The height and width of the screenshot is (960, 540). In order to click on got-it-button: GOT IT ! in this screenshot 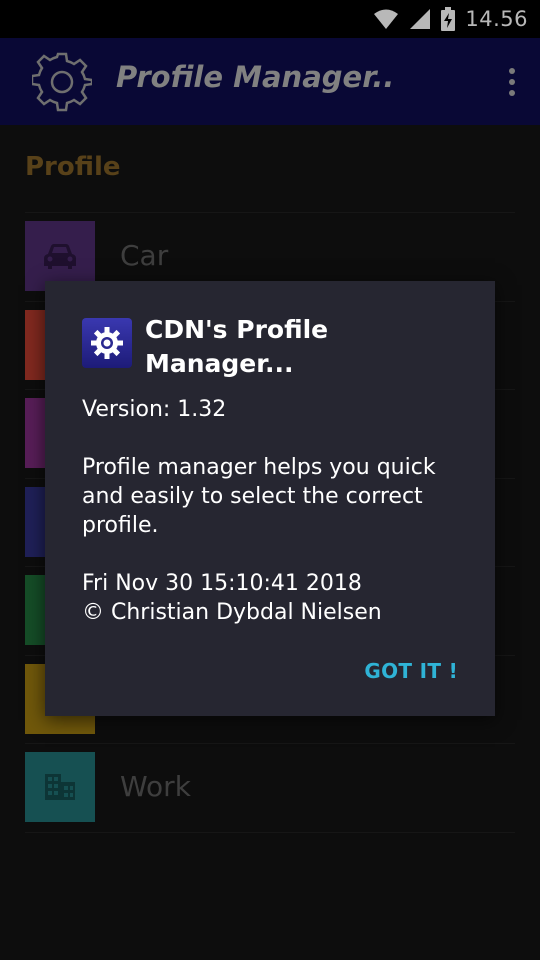, I will do `click(411, 671)`.